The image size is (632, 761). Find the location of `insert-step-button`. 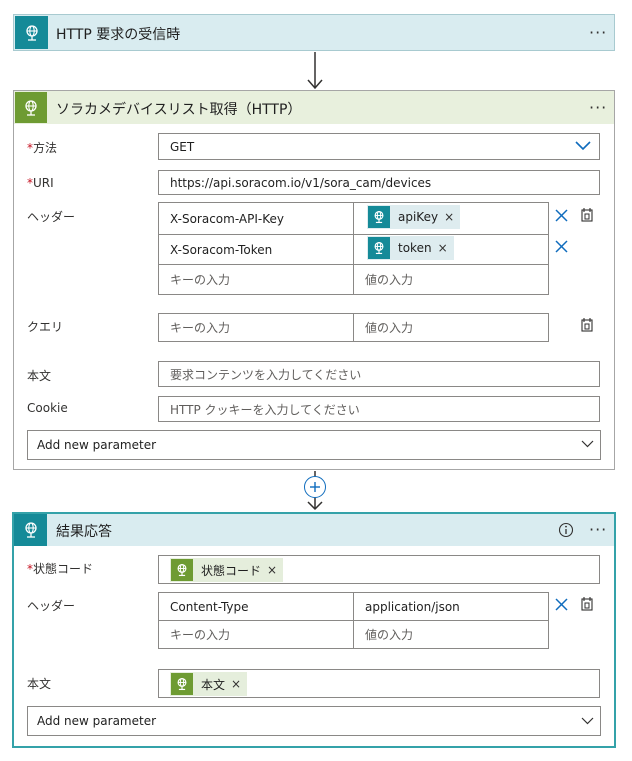

insert-step-button is located at coordinates (315, 487).